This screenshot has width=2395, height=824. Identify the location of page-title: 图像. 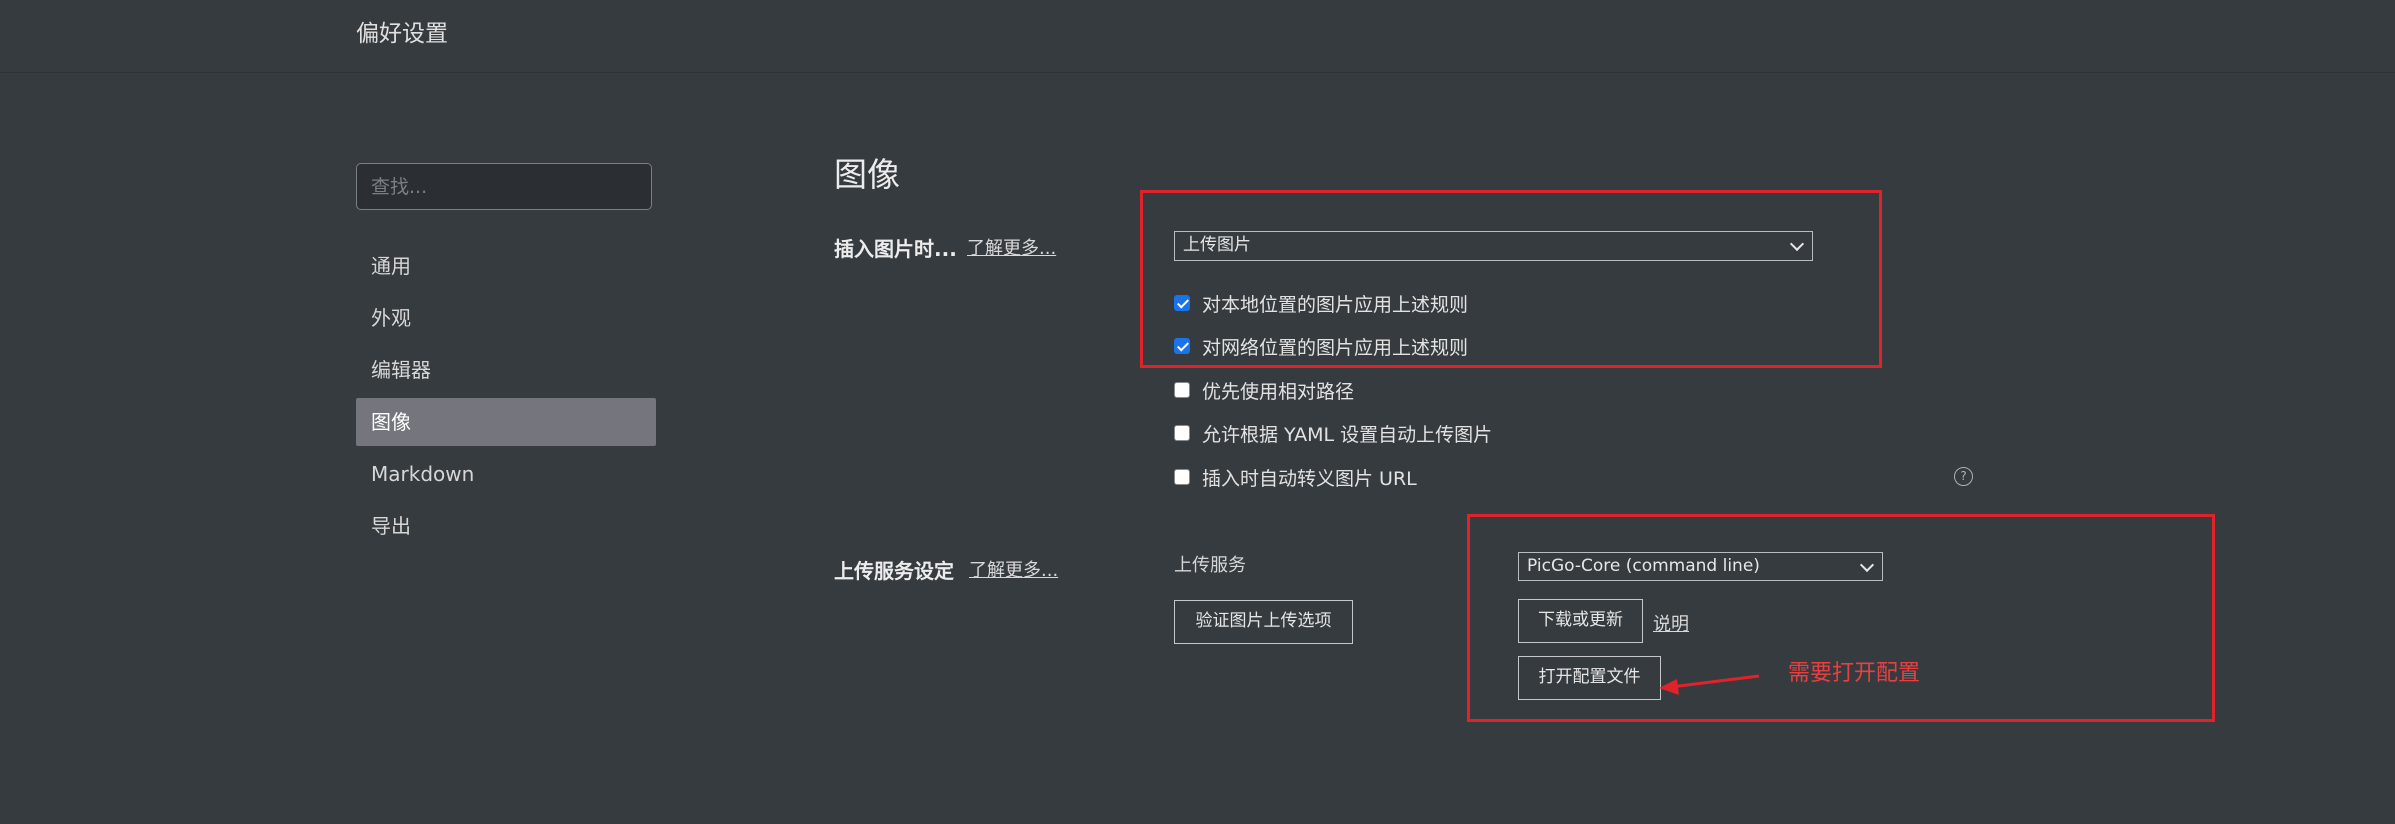
(867, 174).